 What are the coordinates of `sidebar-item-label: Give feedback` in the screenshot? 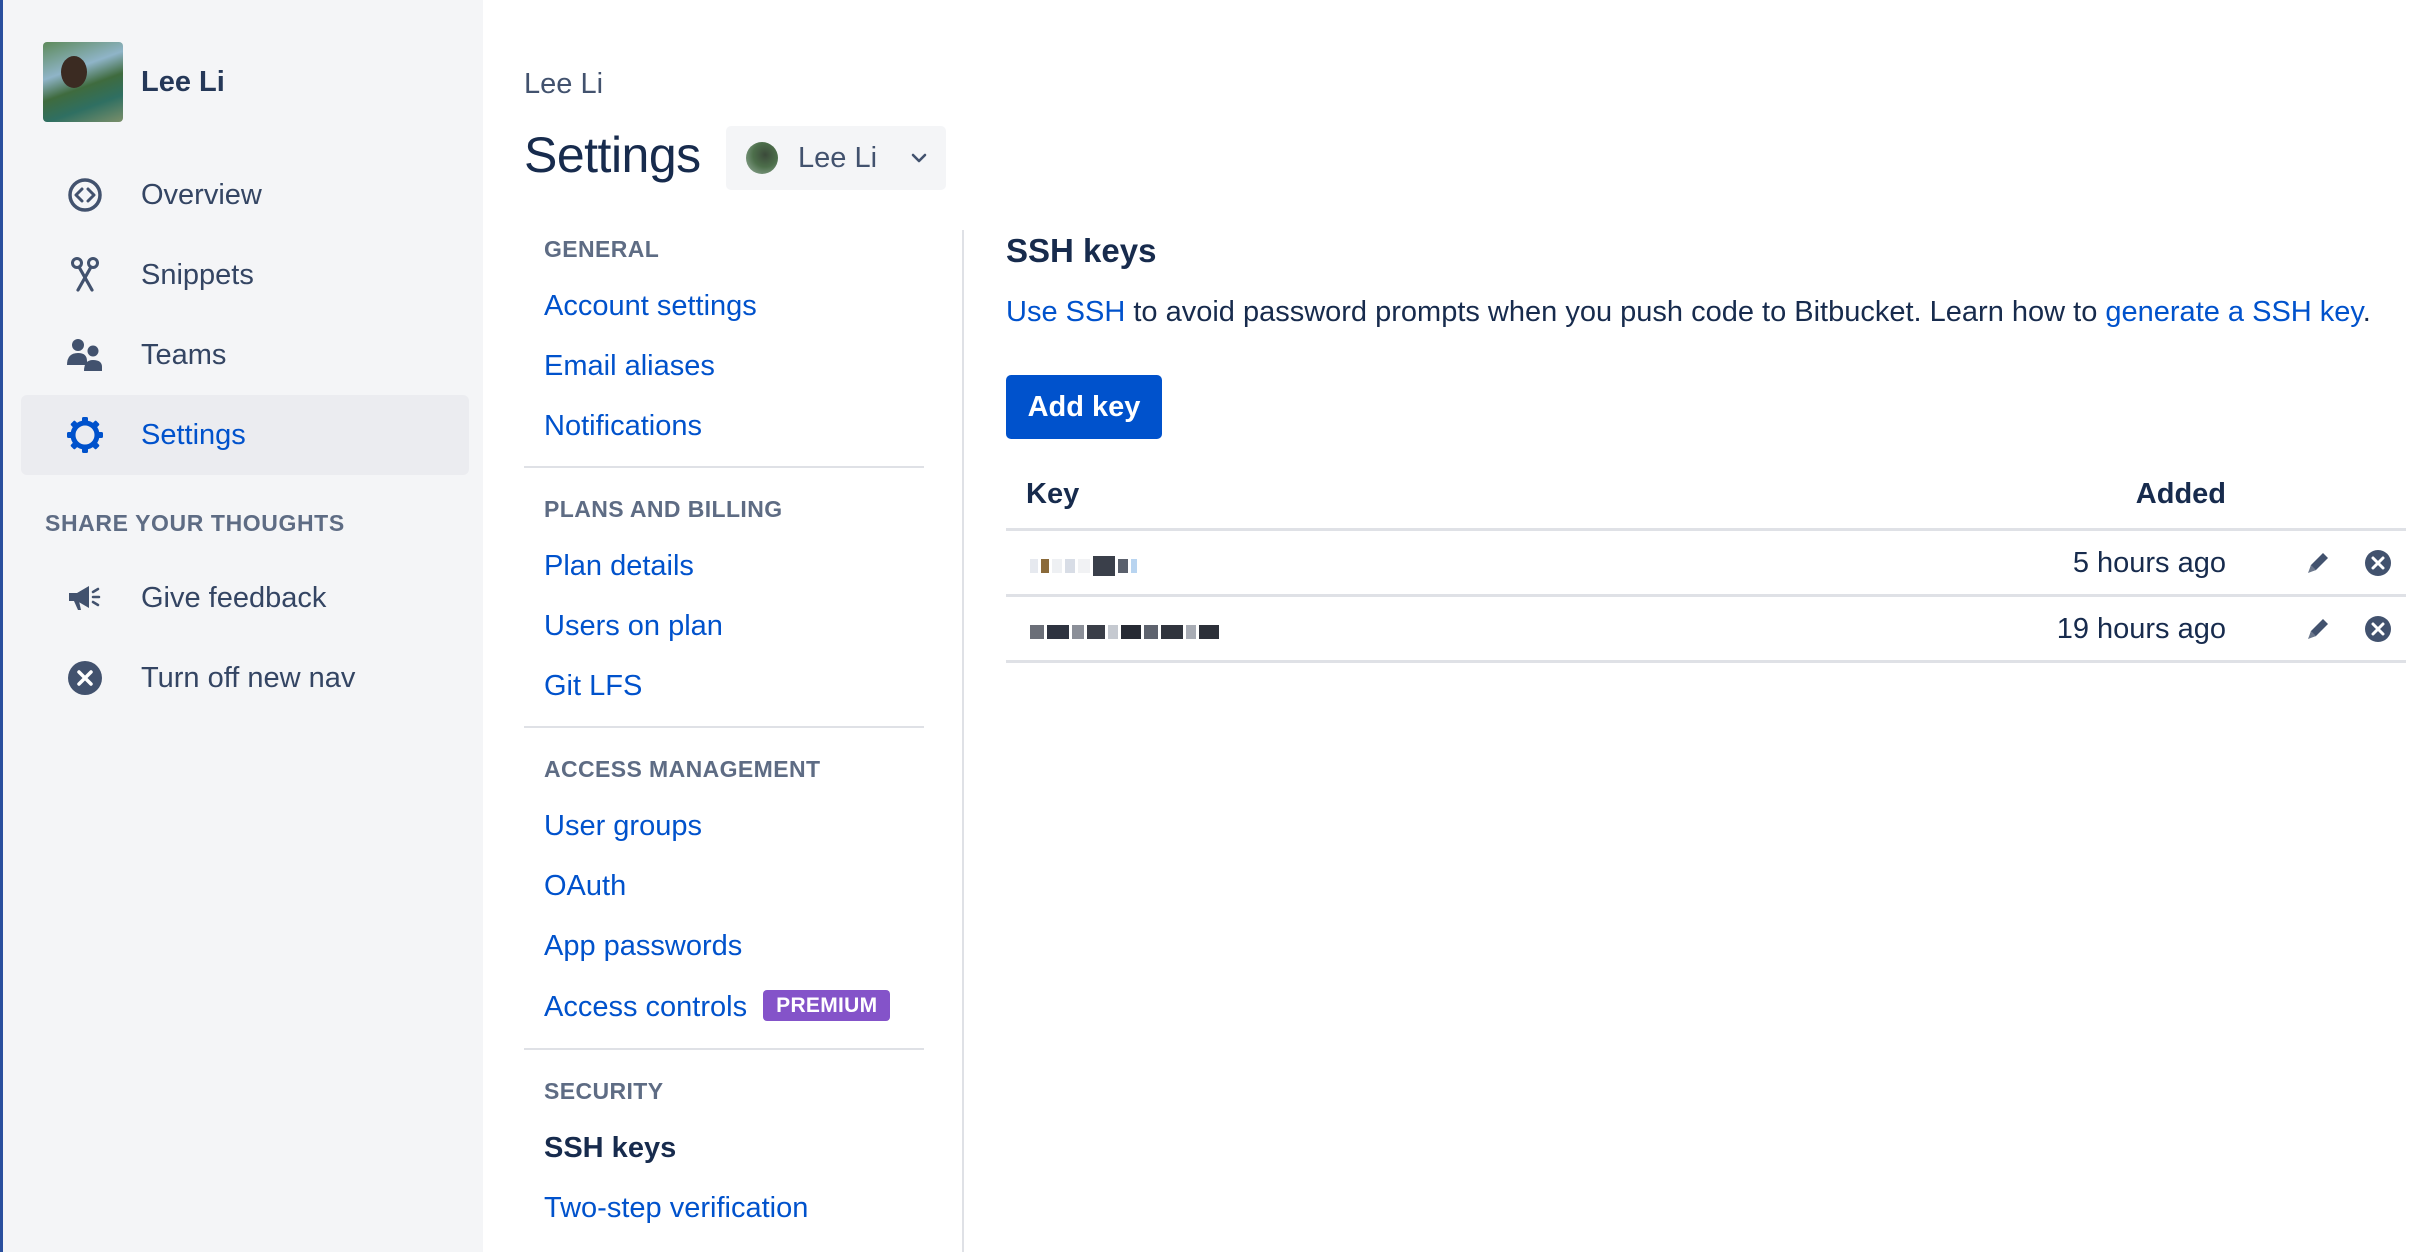 It's located at (234, 597).